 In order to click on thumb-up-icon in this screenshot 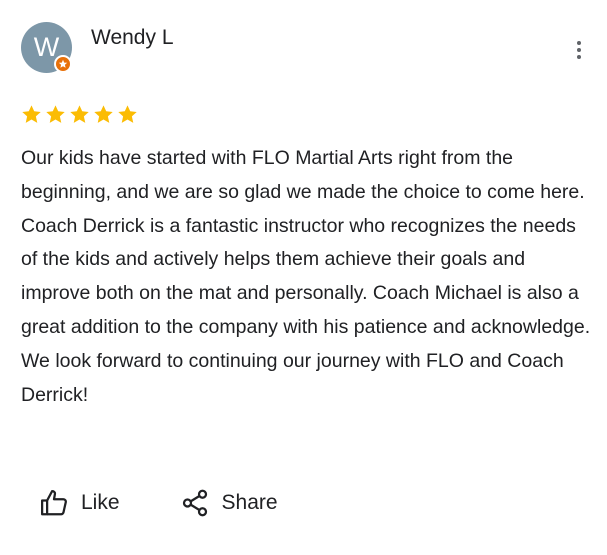, I will do `click(54, 503)`.